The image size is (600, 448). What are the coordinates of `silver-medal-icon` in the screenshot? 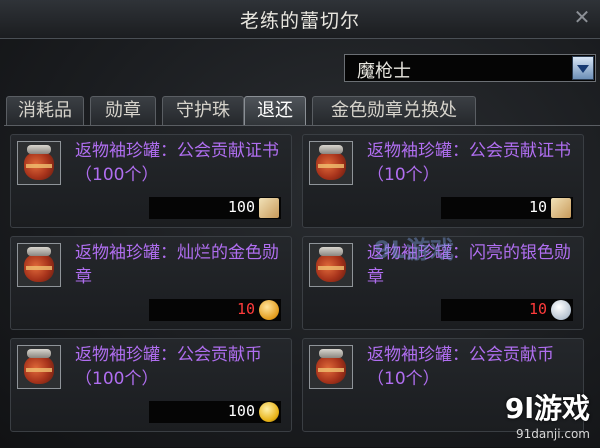 It's located at (561, 310).